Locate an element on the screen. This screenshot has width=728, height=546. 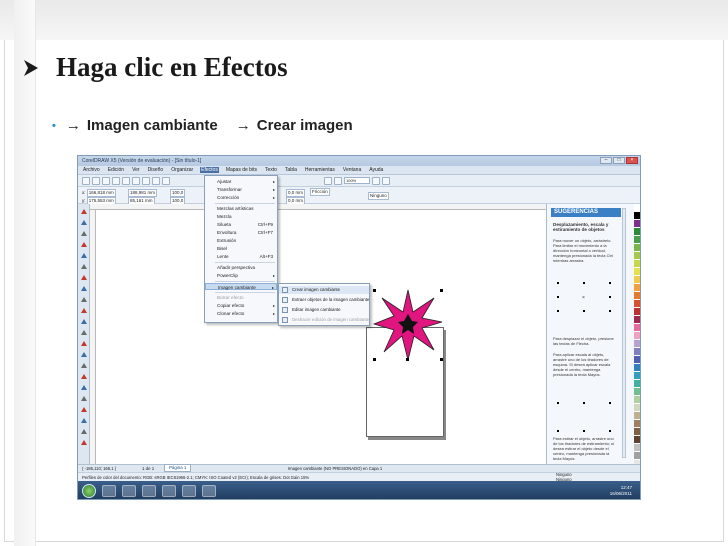
menu-item: Organizar is located at coordinates (182, 170).